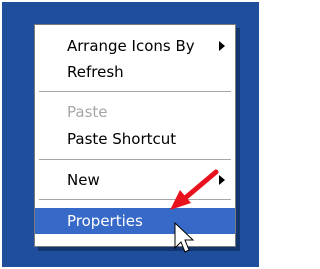 Image resolution: width=320 pixels, height=269 pixels. What do you see at coordinates (135, 180) in the screenshot?
I see `menu-item-new: New` at bounding box center [135, 180].